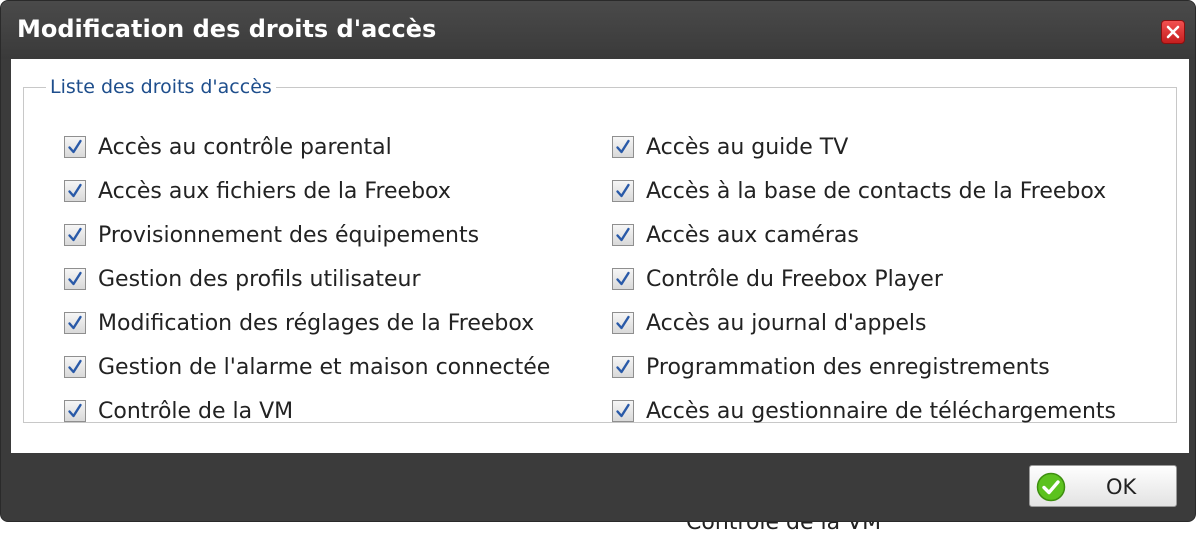 The height and width of the screenshot is (535, 1196). What do you see at coordinates (245, 147) in the screenshot?
I see `permission-label: Accès au contrôle parental` at bounding box center [245, 147].